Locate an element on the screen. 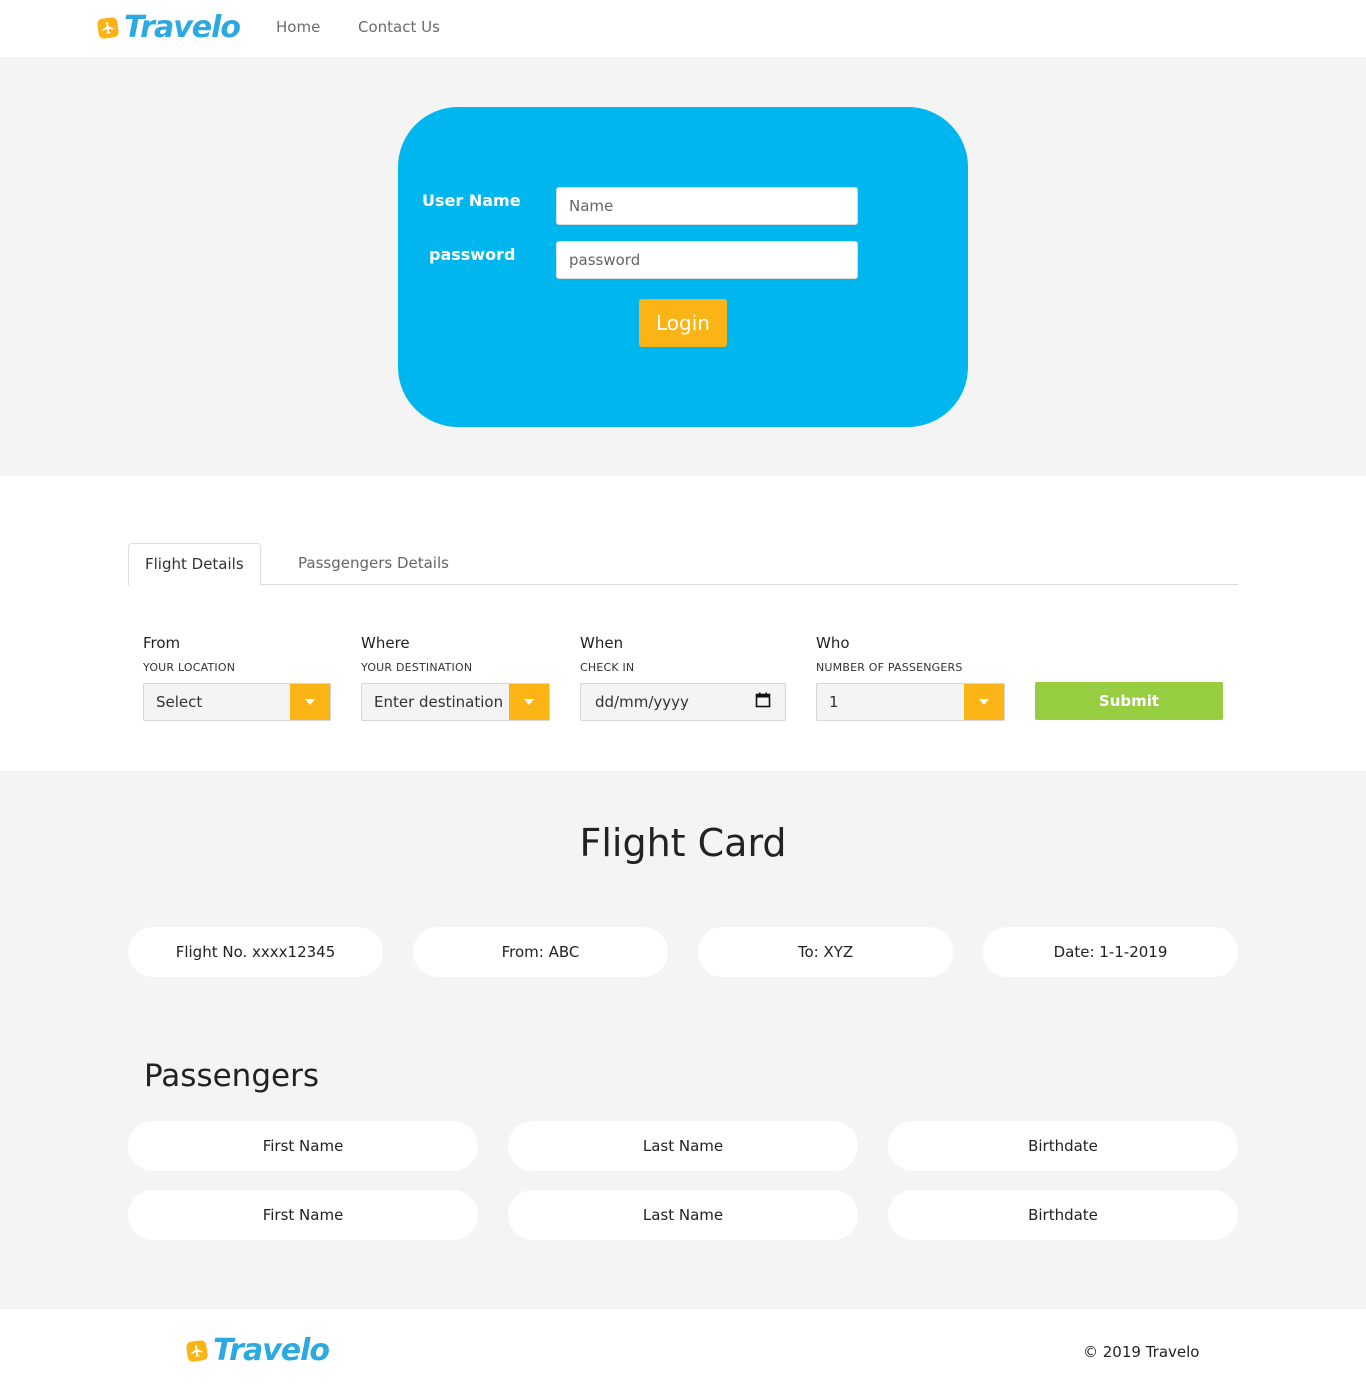  where-field-header: Where YOUR DESTINATION is located at coordinates (416, 654).